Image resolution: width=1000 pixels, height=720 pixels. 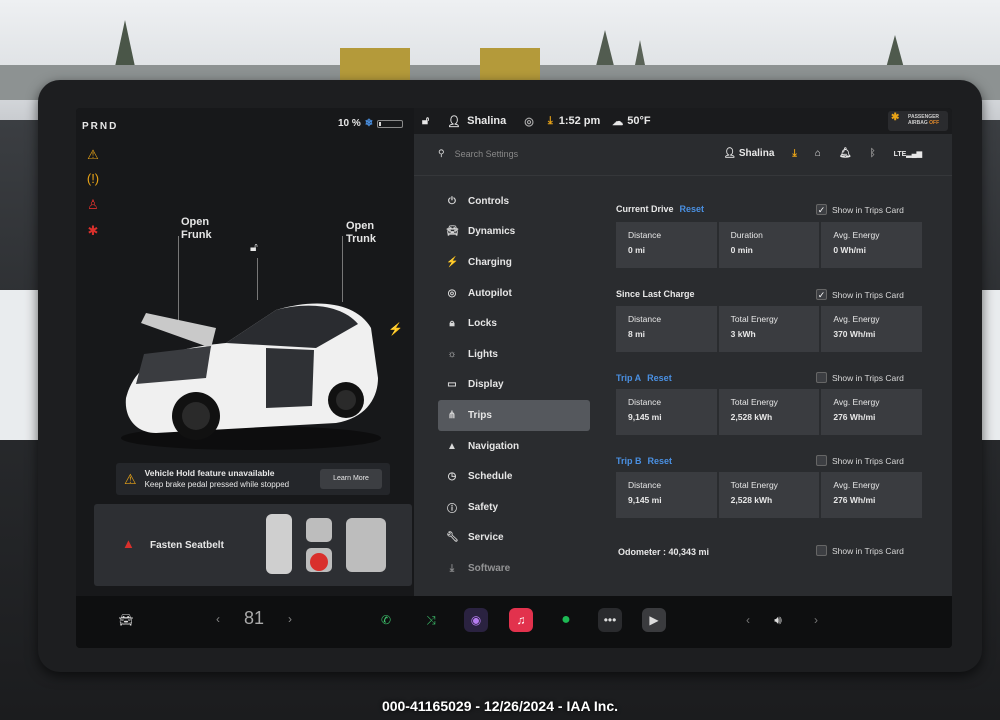 I want to click on download-status-icon: ⤓, so click(x=550, y=121).